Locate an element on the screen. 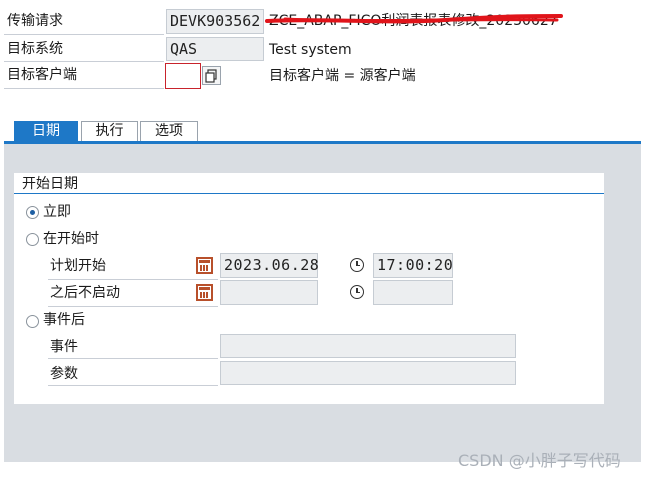 The height and width of the screenshot is (477, 664). radio-selected-dot is located at coordinates (32, 212).